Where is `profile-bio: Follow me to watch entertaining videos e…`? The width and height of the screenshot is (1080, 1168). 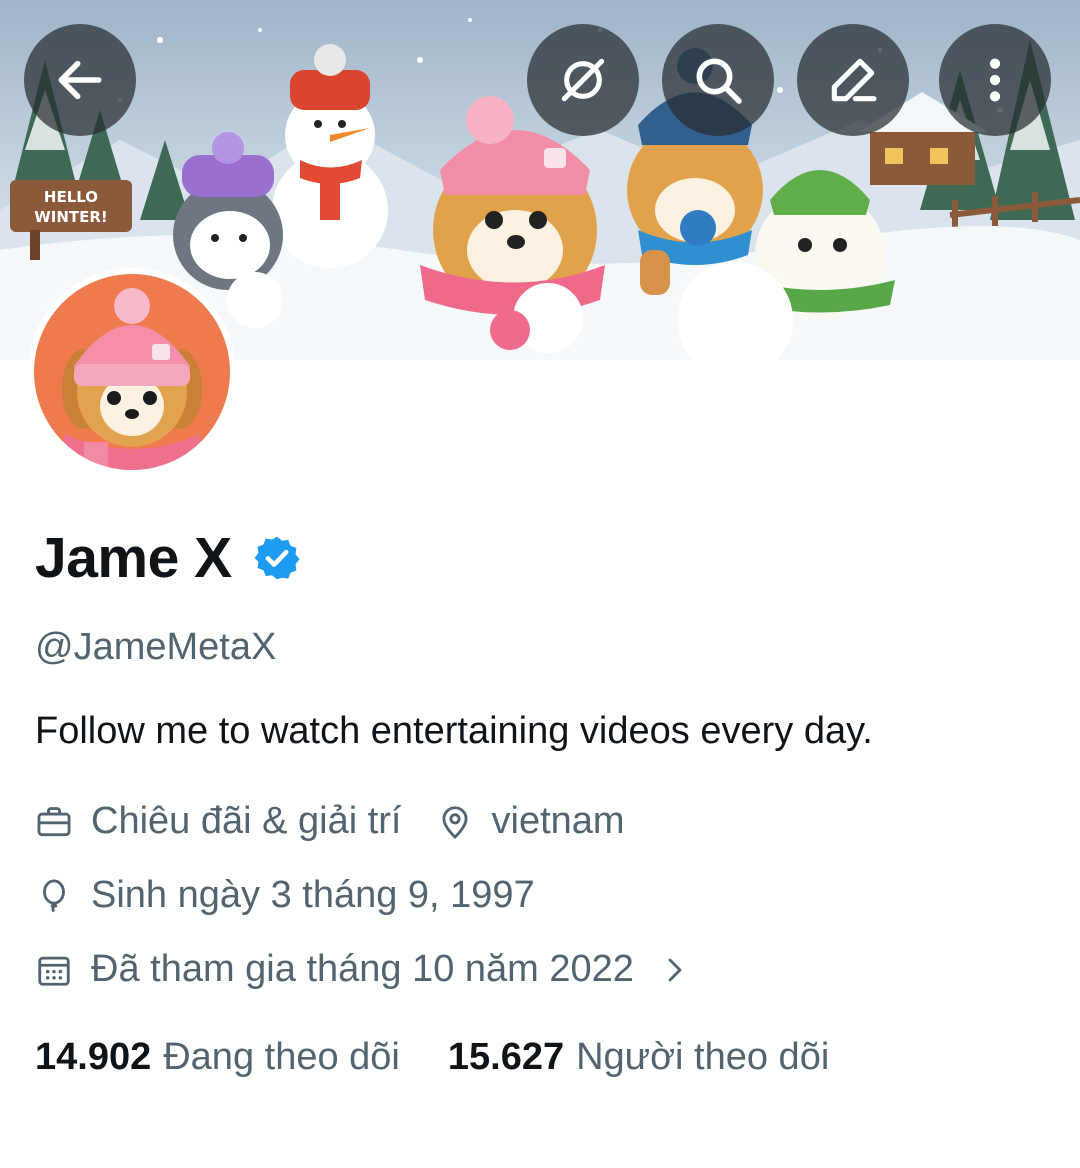 profile-bio: Follow me to watch entertaining videos e… is located at coordinates (454, 731).